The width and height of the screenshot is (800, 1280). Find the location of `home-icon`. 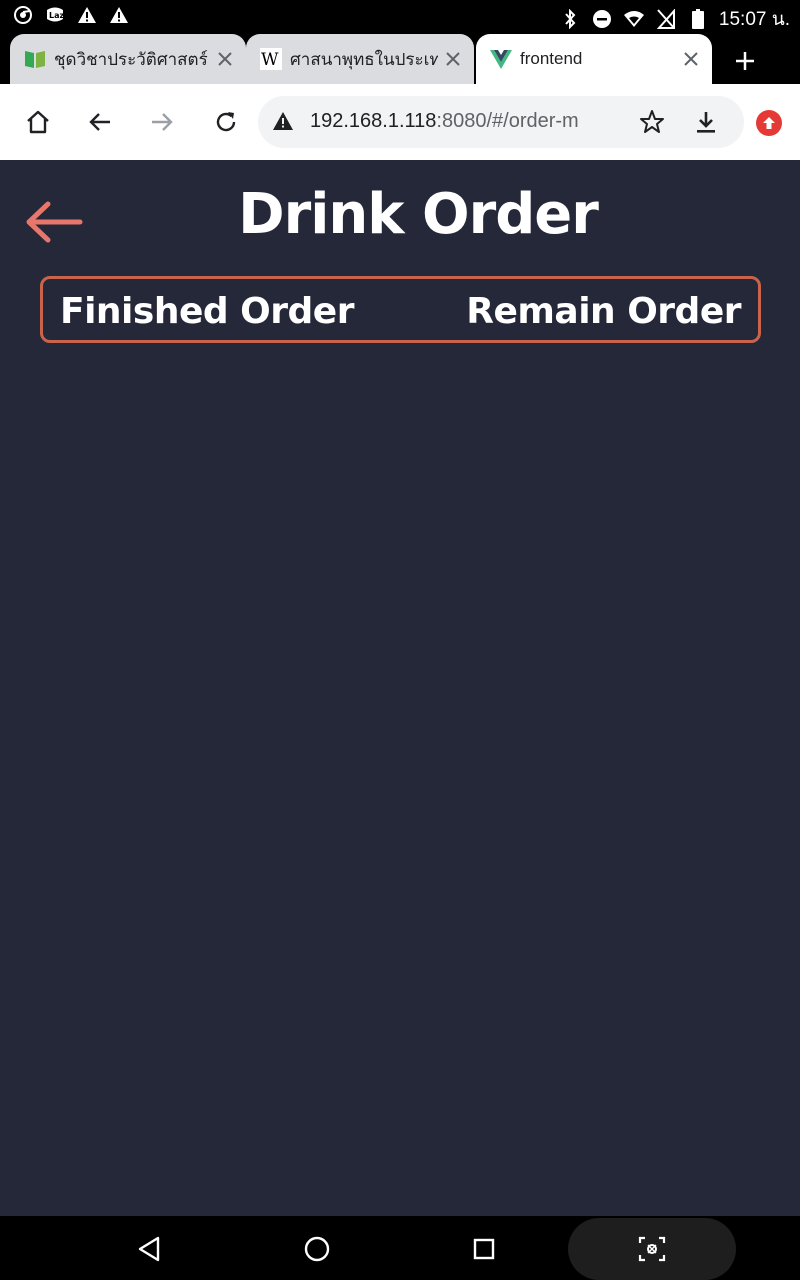

home-icon is located at coordinates (38, 122).